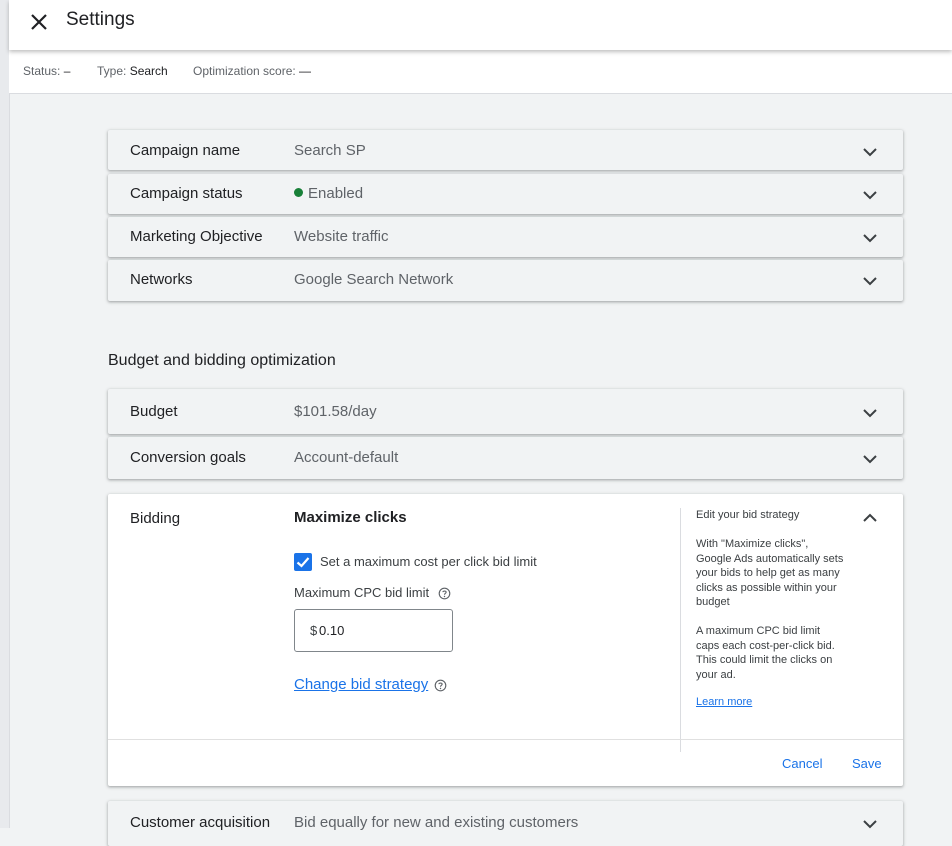 The height and width of the screenshot is (846, 952). Describe the element at coordinates (39, 22) in the screenshot. I see `close-icon` at that location.